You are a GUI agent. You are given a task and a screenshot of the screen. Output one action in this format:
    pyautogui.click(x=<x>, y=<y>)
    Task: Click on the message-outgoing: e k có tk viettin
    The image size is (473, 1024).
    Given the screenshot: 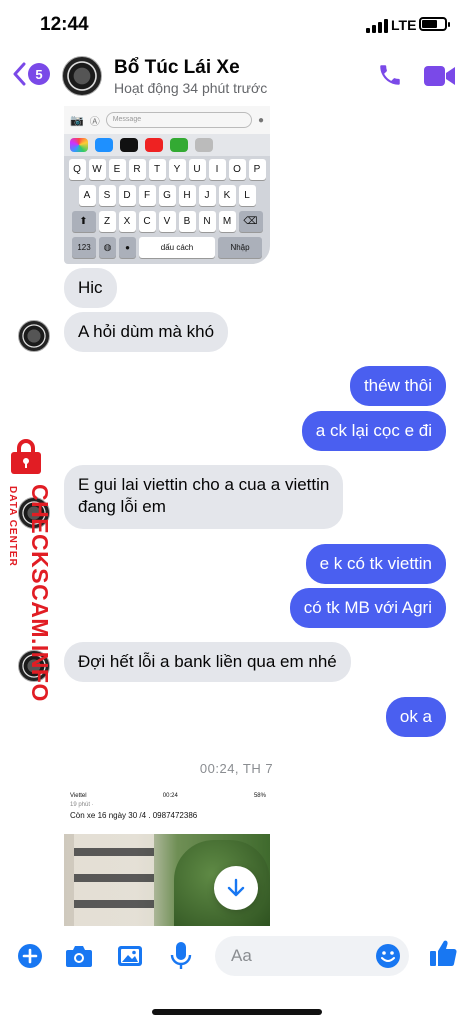 What is the action you would take?
    pyautogui.click(x=375, y=564)
    